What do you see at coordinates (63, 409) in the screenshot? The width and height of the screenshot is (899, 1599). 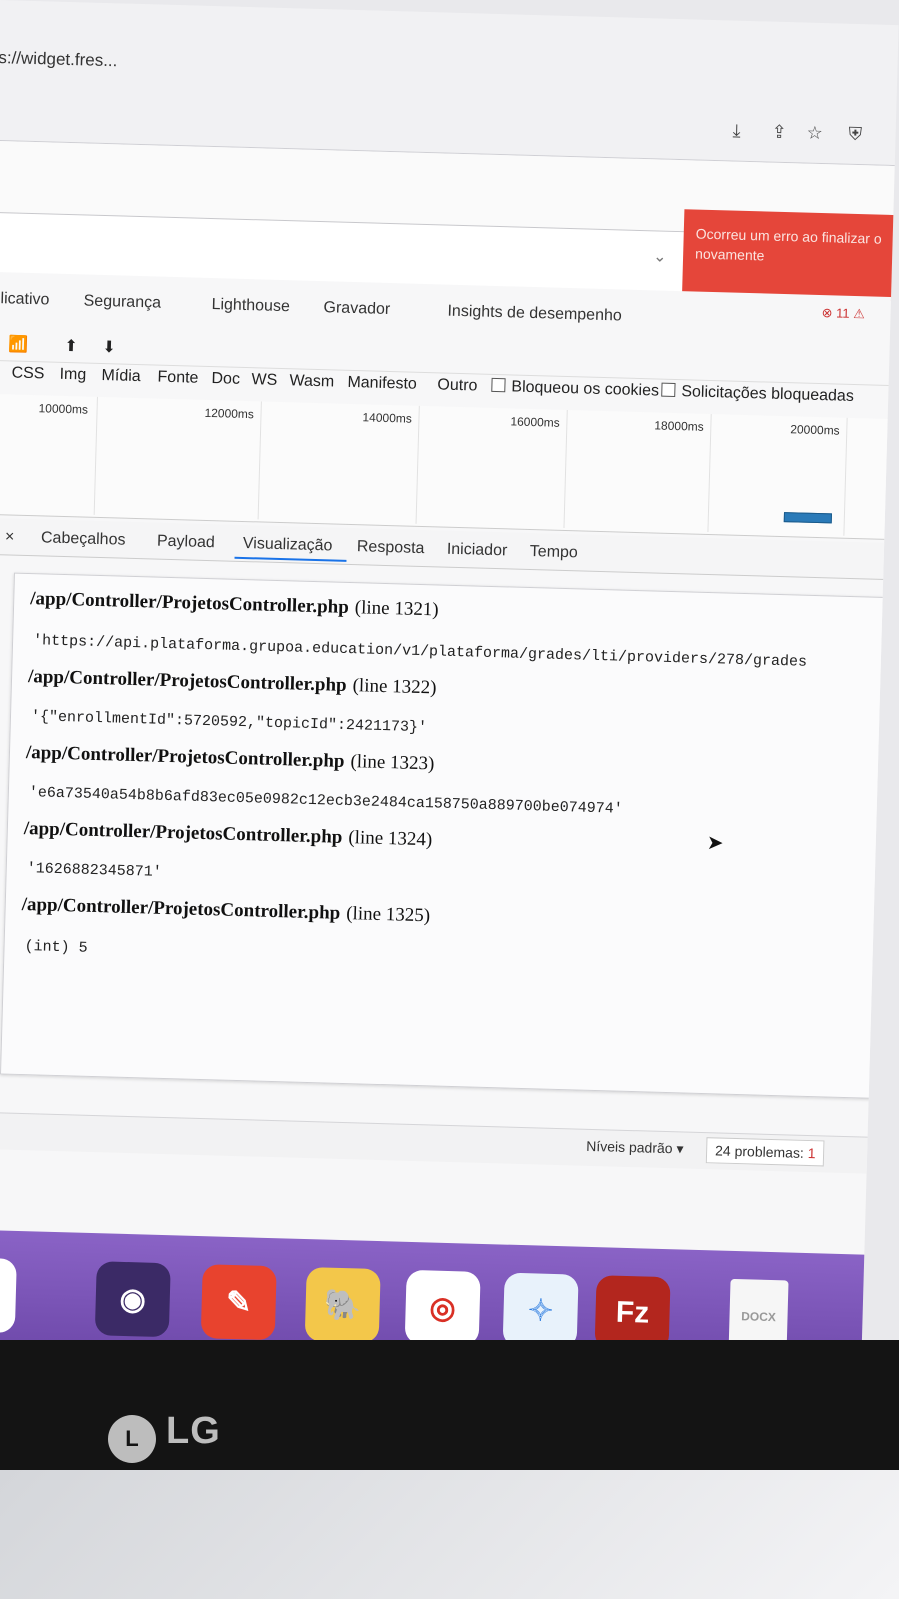 I see `timeline-tick: 10000ms` at bounding box center [63, 409].